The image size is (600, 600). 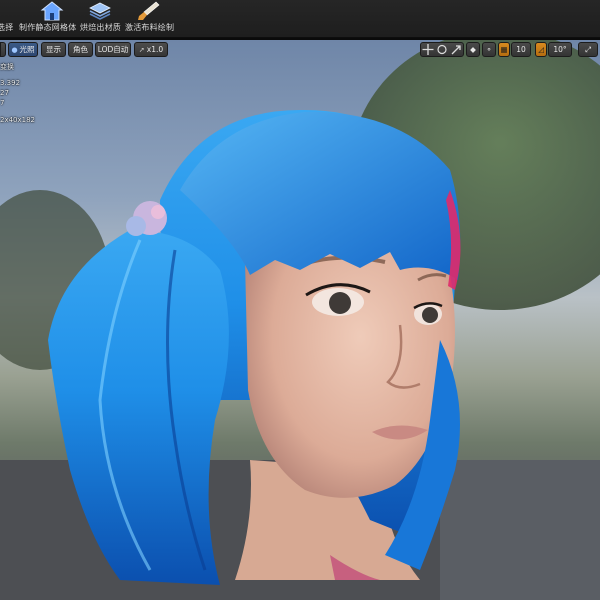 I want to click on make-static-mesh-label: 制作静态网格体, so click(x=48, y=27).